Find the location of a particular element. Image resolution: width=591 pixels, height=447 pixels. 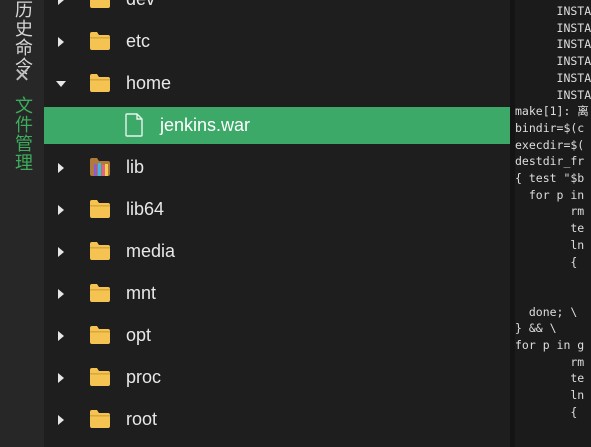

terminal-line: for p in is located at coordinates (550, 194).